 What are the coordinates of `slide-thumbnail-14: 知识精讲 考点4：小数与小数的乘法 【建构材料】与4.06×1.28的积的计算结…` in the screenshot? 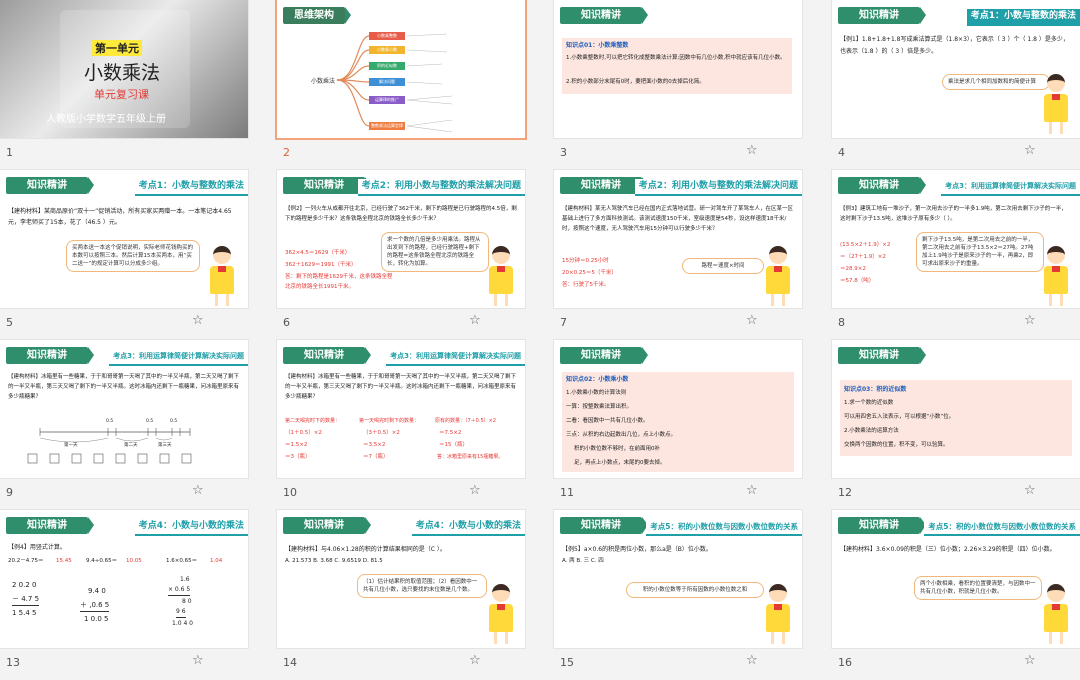 It's located at (401, 595).